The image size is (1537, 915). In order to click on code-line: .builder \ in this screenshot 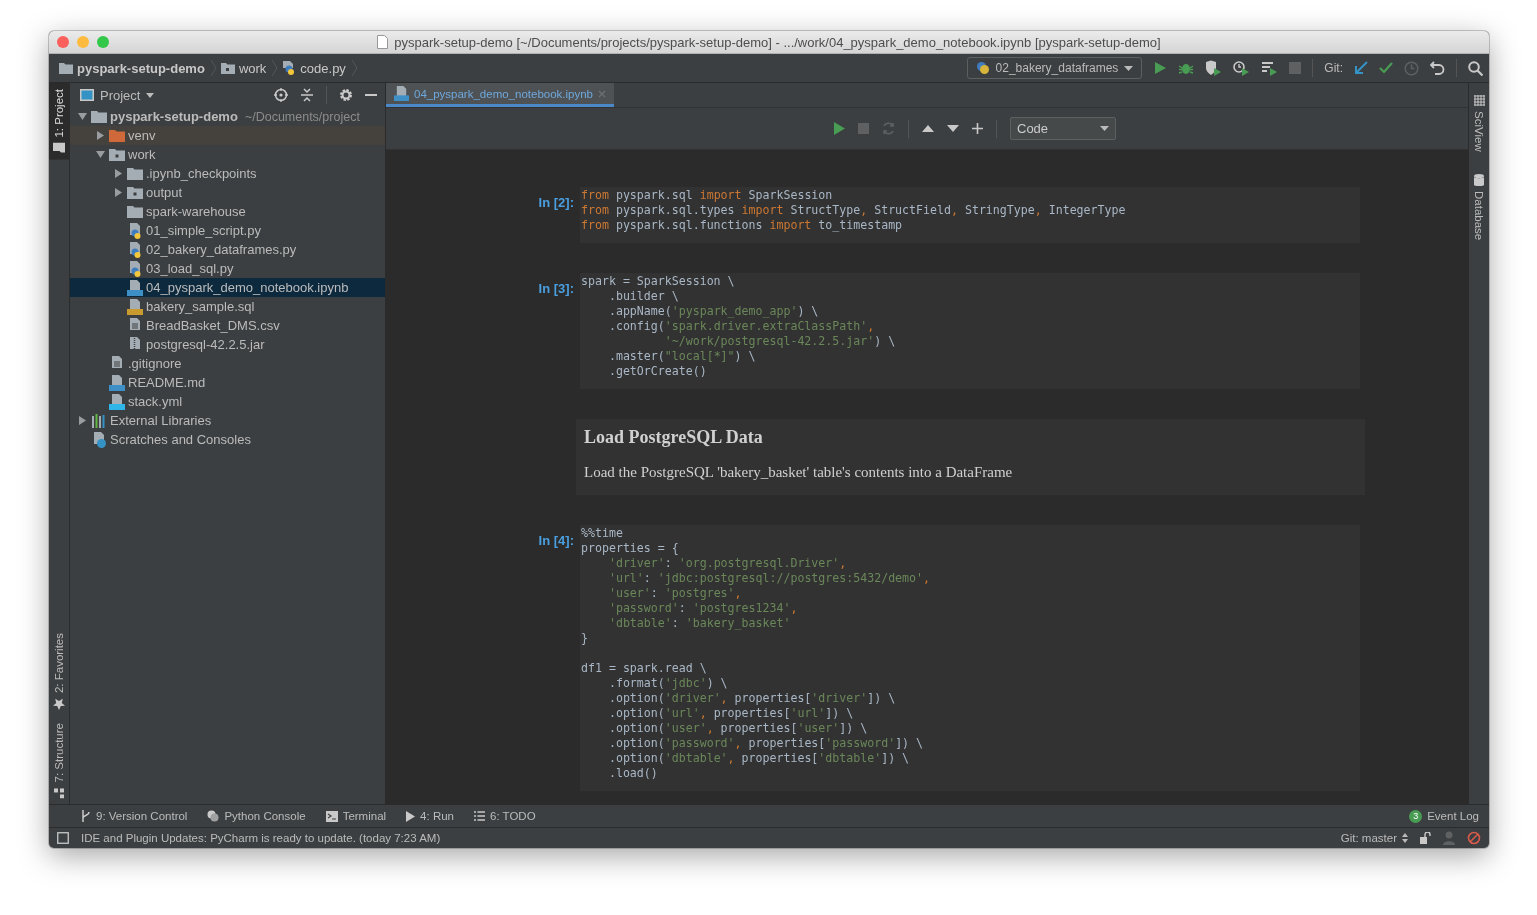, I will do `click(643, 296)`.